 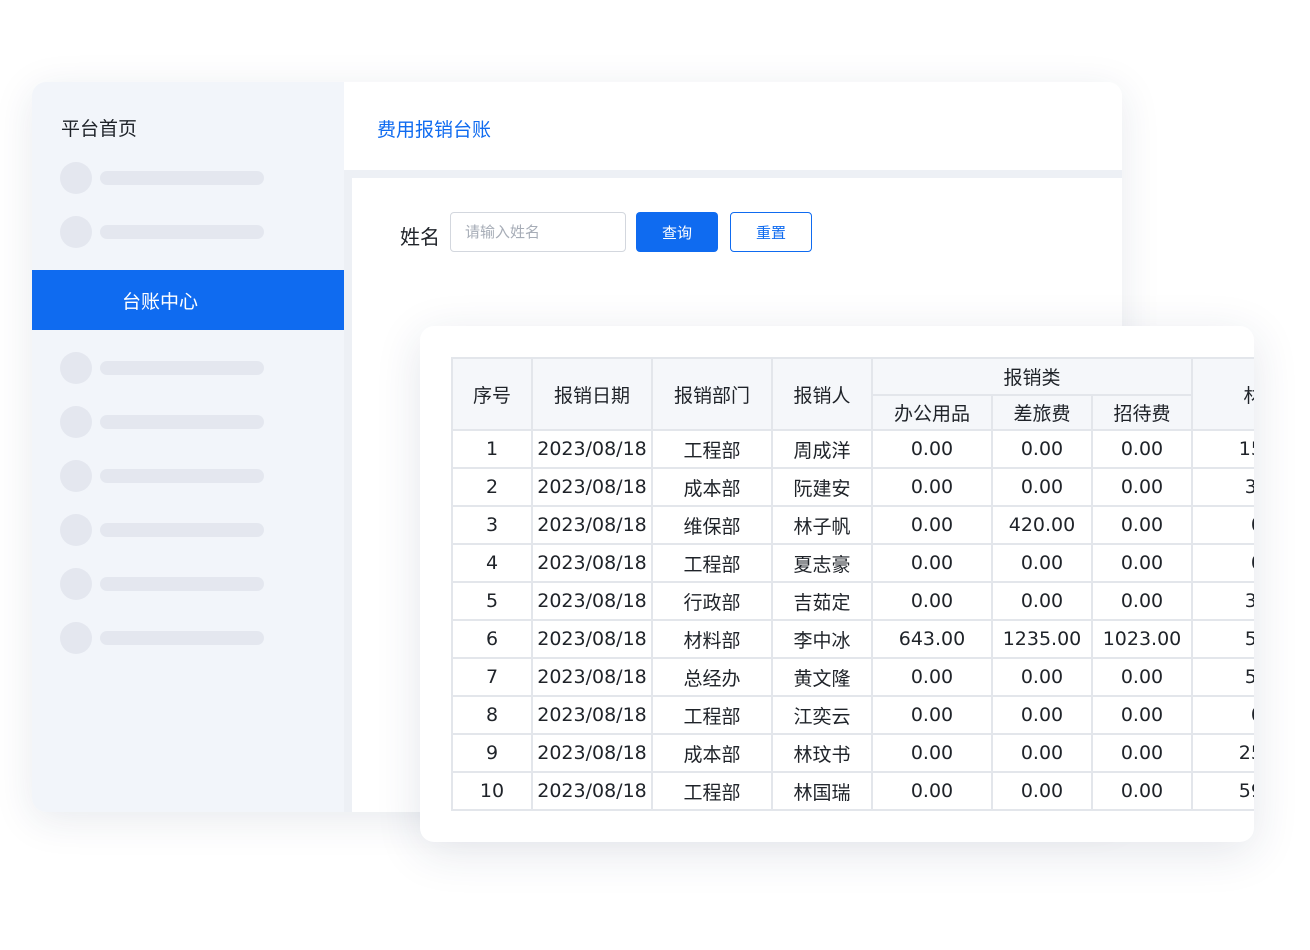 What do you see at coordinates (822, 677) in the screenshot?
I see `cell-person: 黄文隆` at bounding box center [822, 677].